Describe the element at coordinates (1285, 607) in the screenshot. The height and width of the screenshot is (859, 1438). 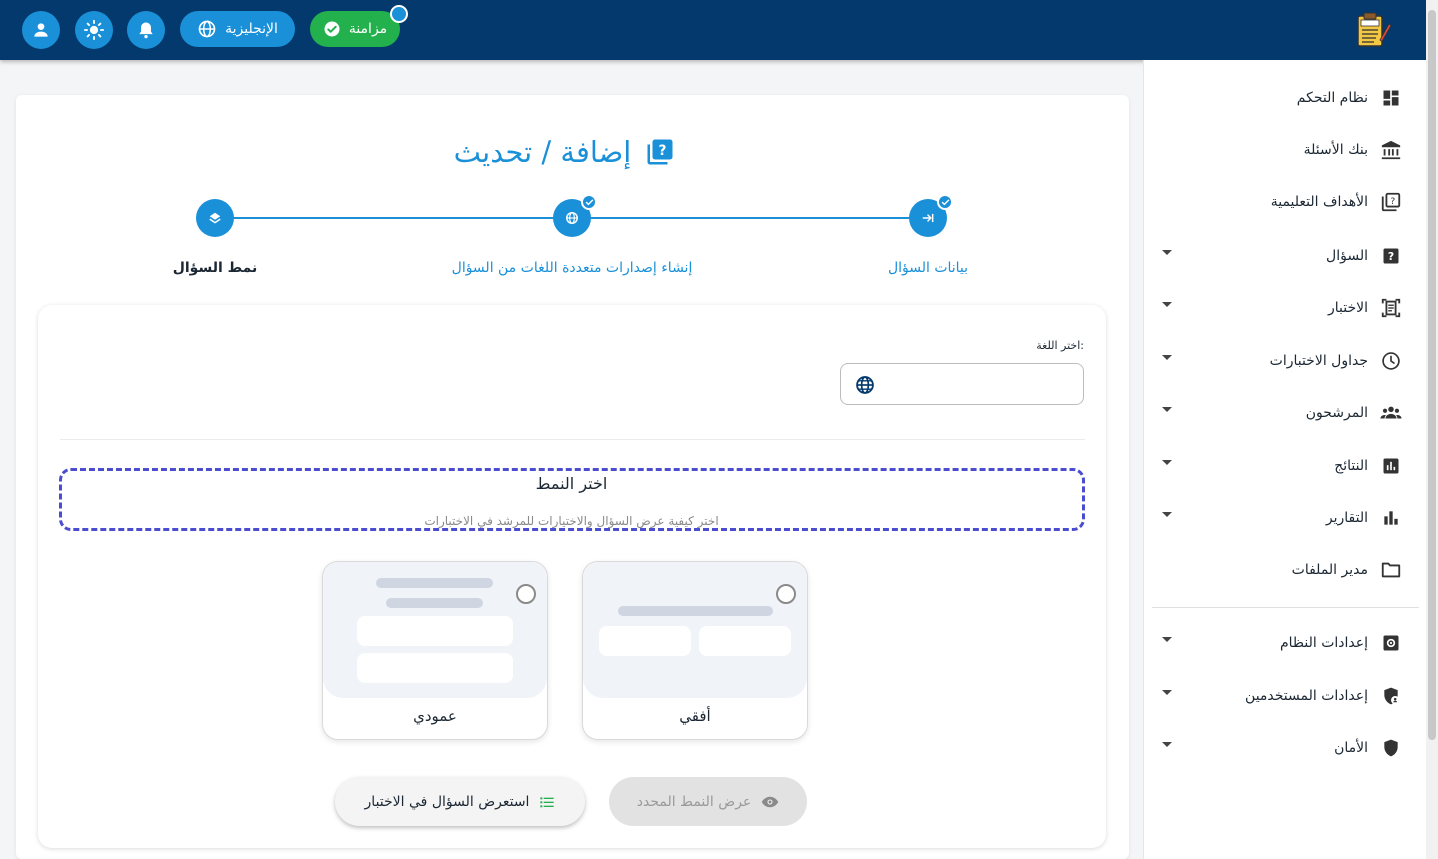
I see `sidebar-divider` at that location.